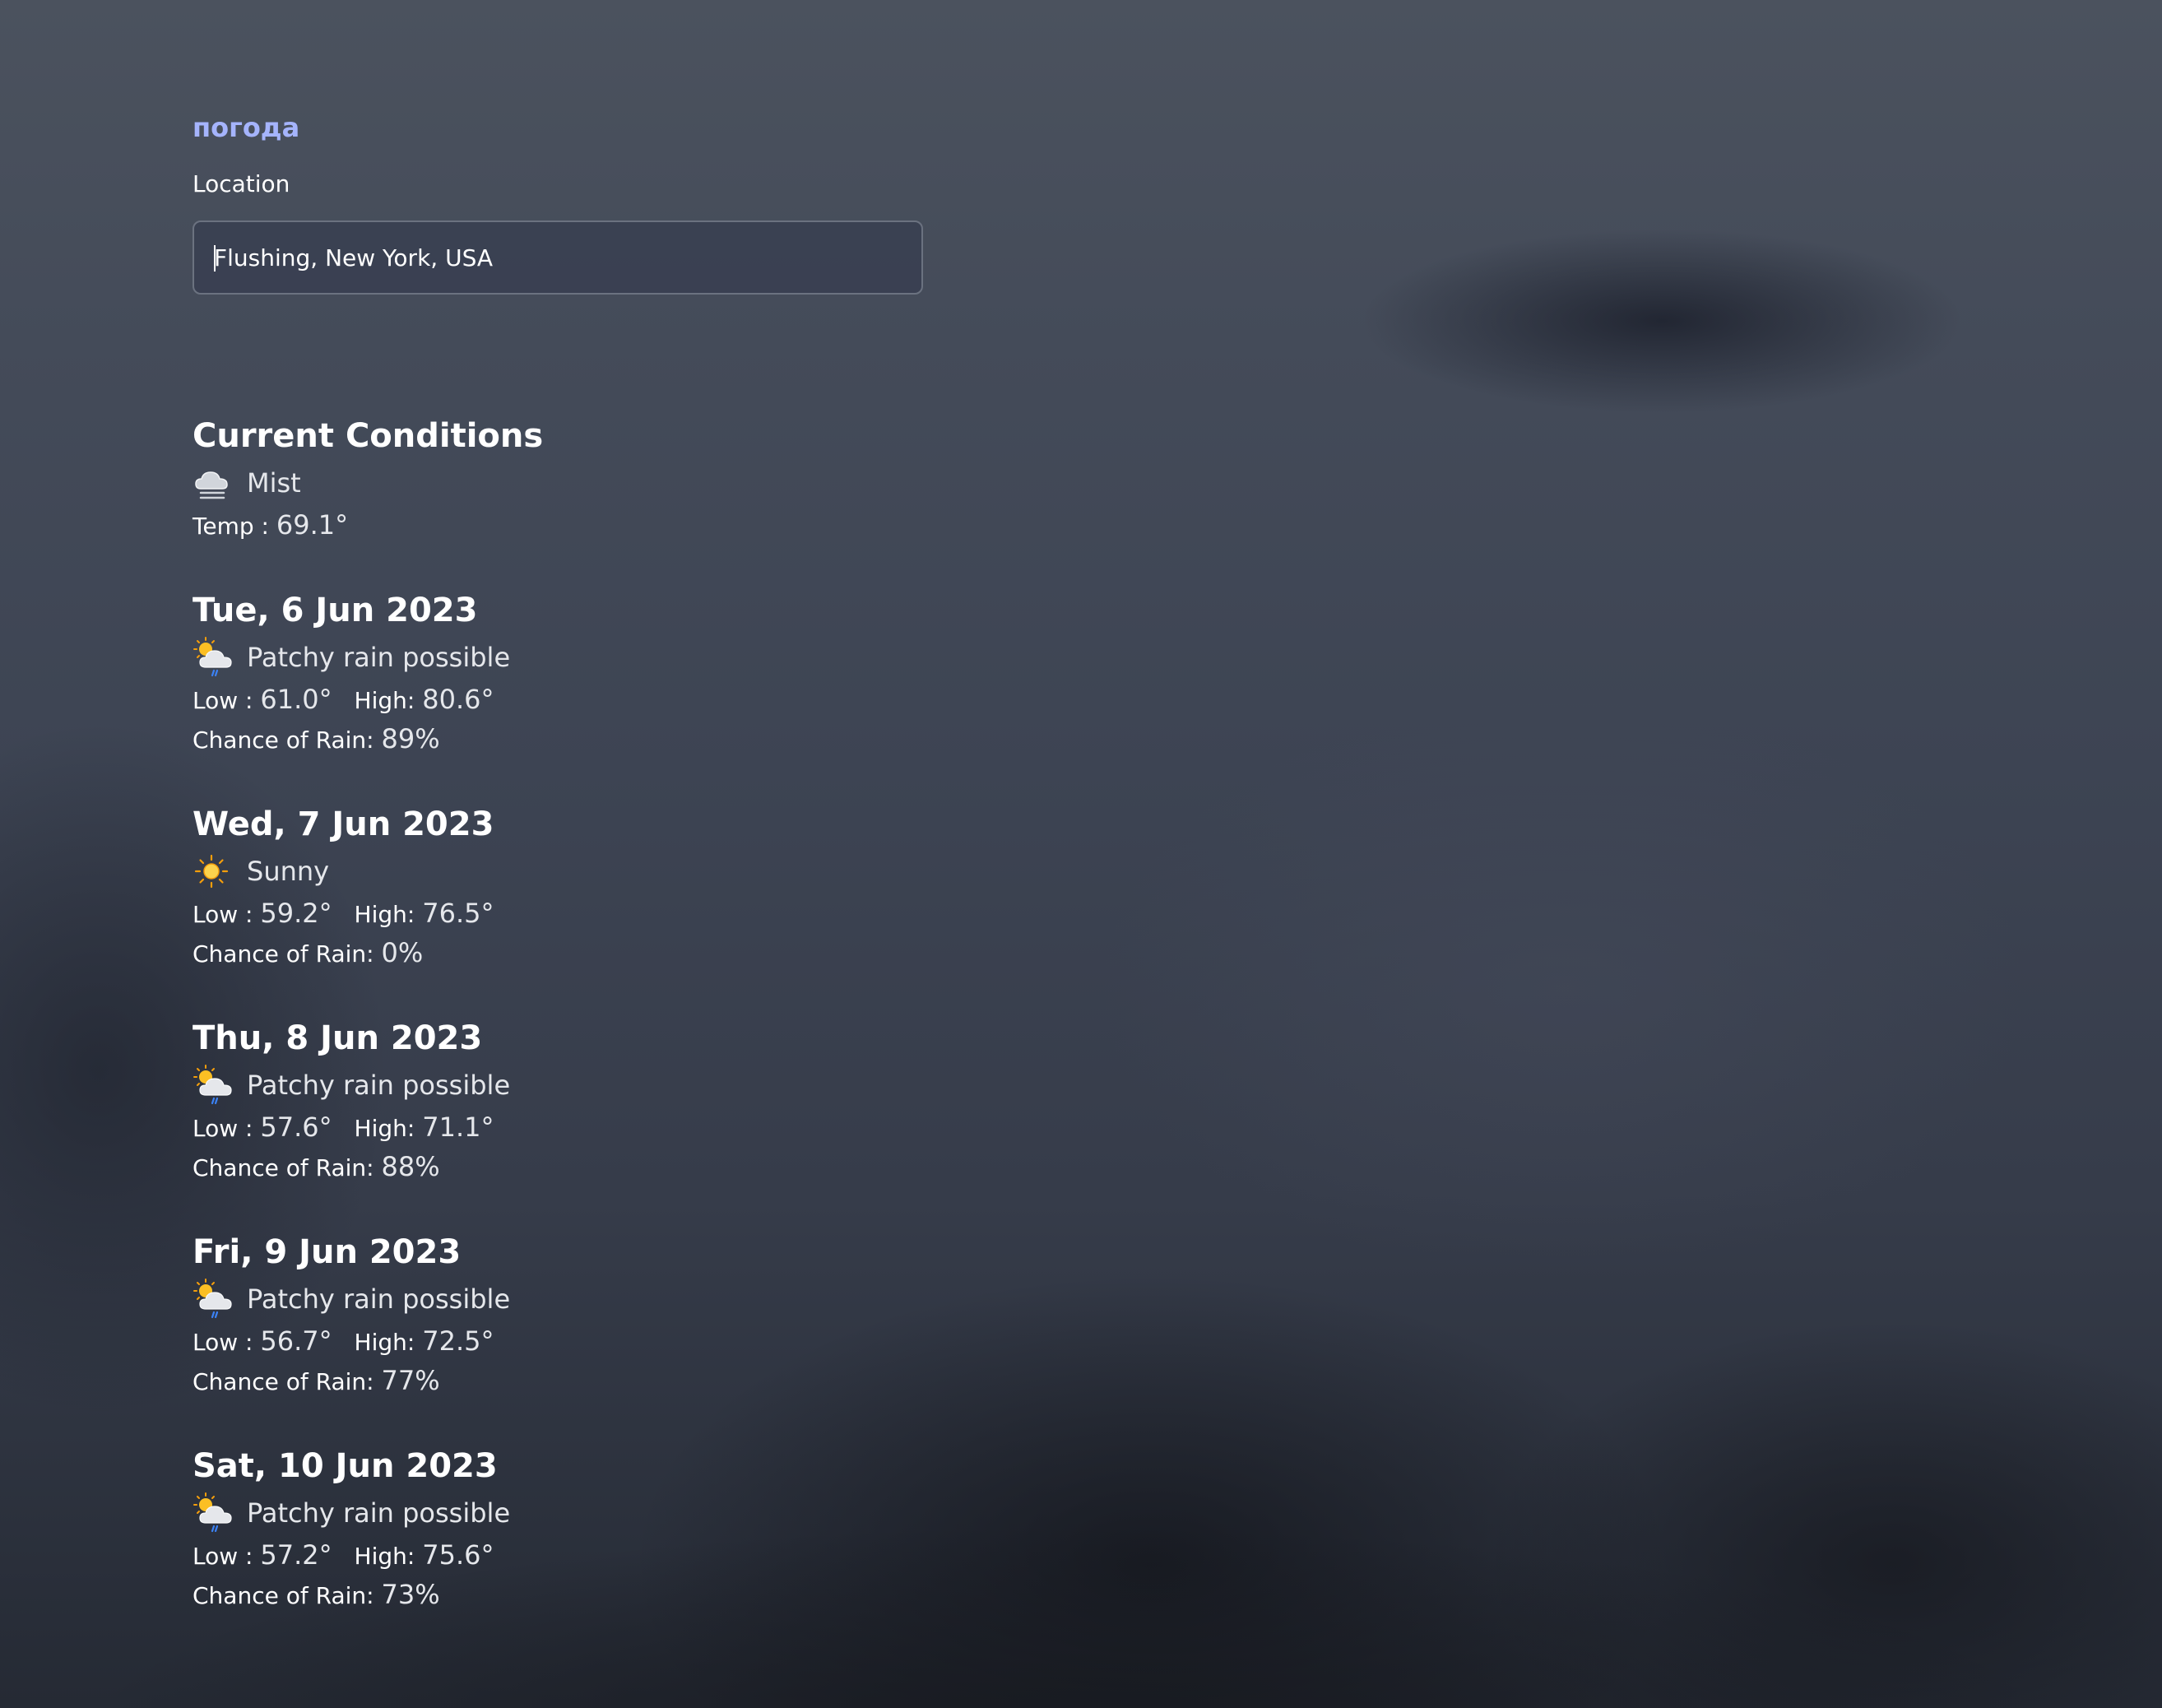 This screenshot has height=1708, width=2162. What do you see at coordinates (563, 483) in the screenshot?
I see `current-condition-row: Mist` at bounding box center [563, 483].